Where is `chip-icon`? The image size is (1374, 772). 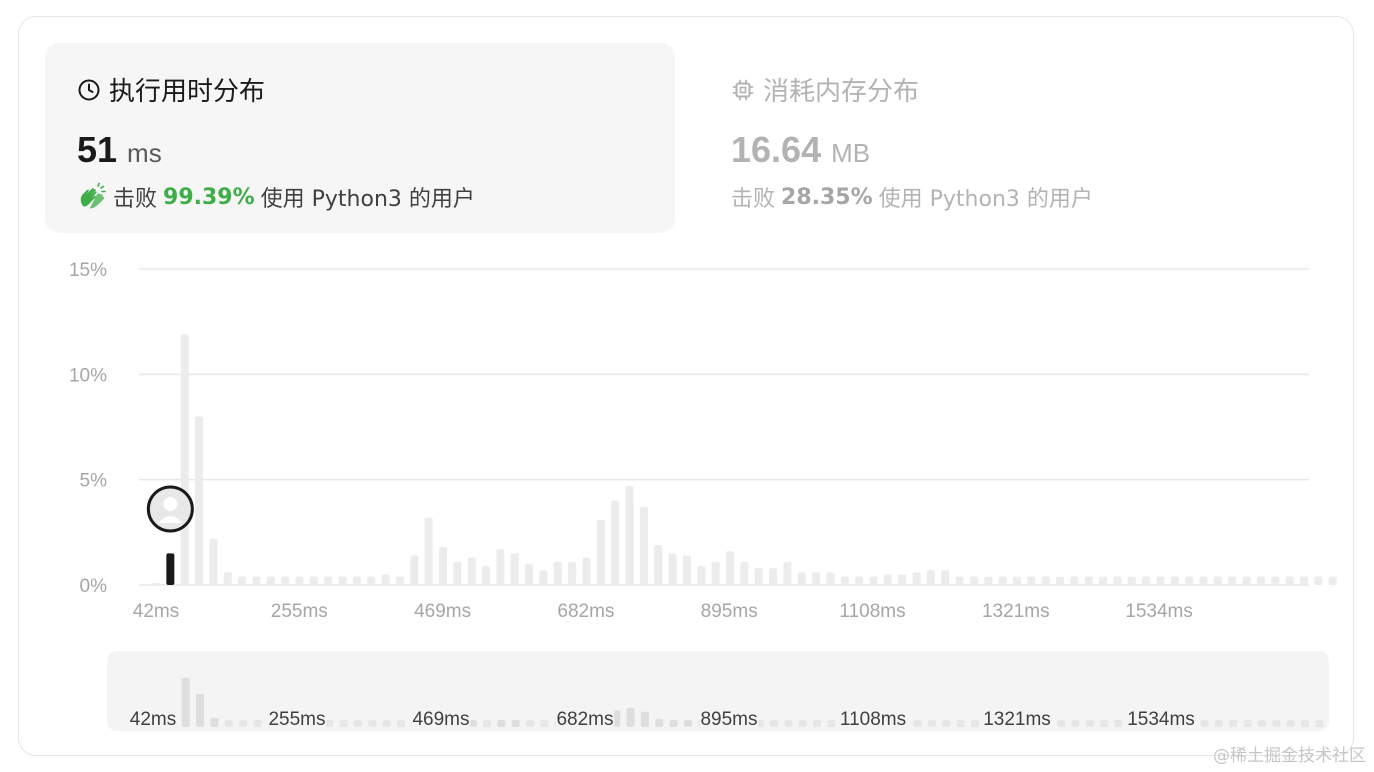
chip-icon is located at coordinates (743, 89).